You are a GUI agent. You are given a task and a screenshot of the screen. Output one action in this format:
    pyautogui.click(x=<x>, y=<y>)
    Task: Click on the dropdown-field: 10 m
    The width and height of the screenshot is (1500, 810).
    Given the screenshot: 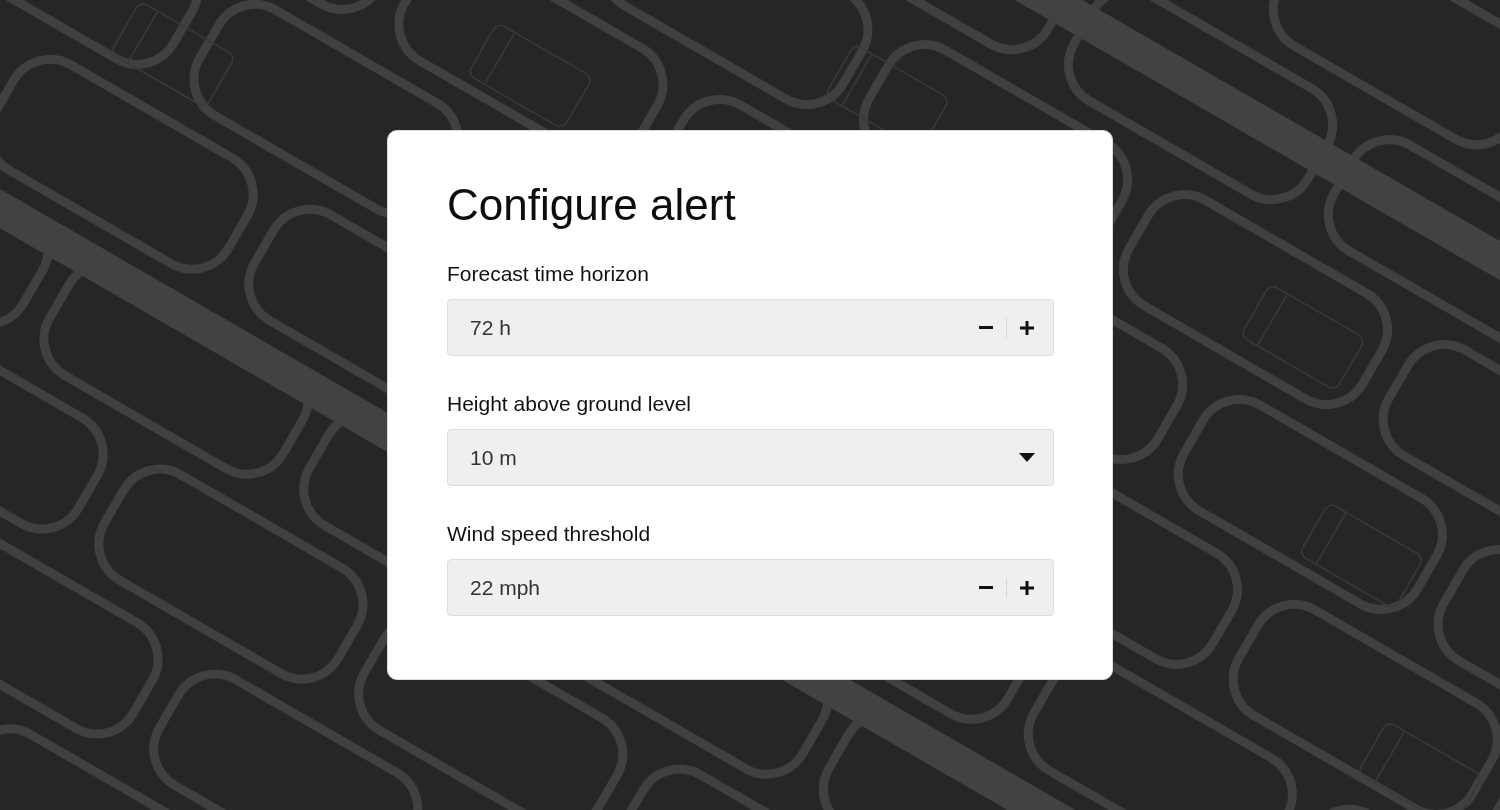 What is the action you would take?
    pyautogui.click(x=750, y=457)
    